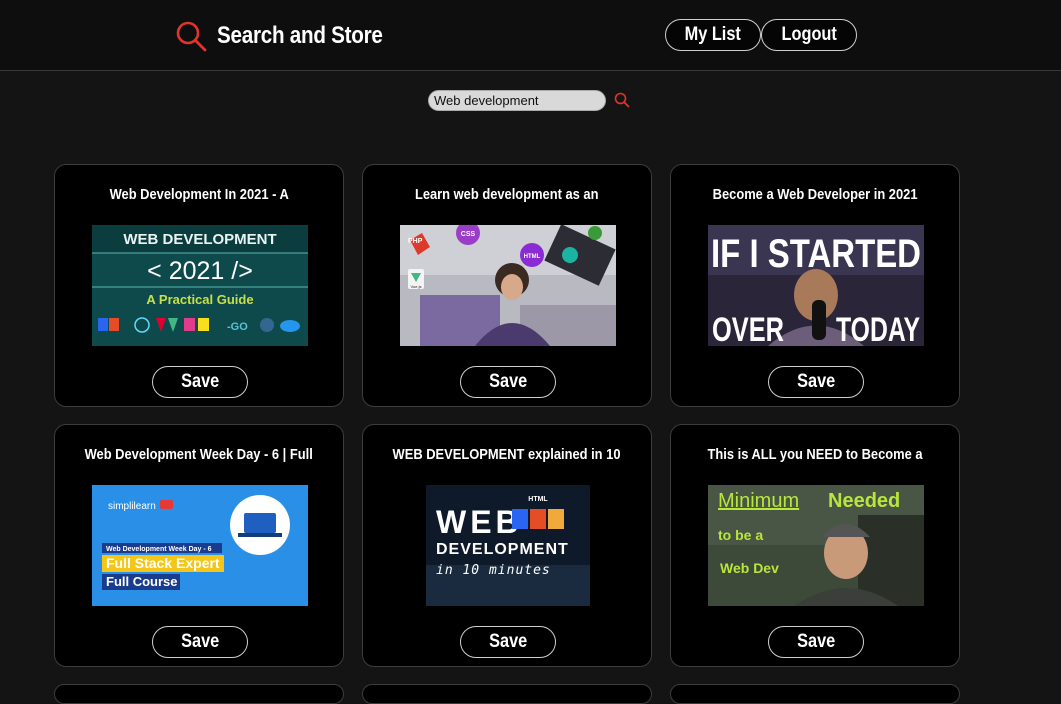 This screenshot has width=1061, height=704. What do you see at coordinates (816, 254) in the screenshot?
I see `thumbnail-text: IF I STARTED` at bounding box center [816, 254].